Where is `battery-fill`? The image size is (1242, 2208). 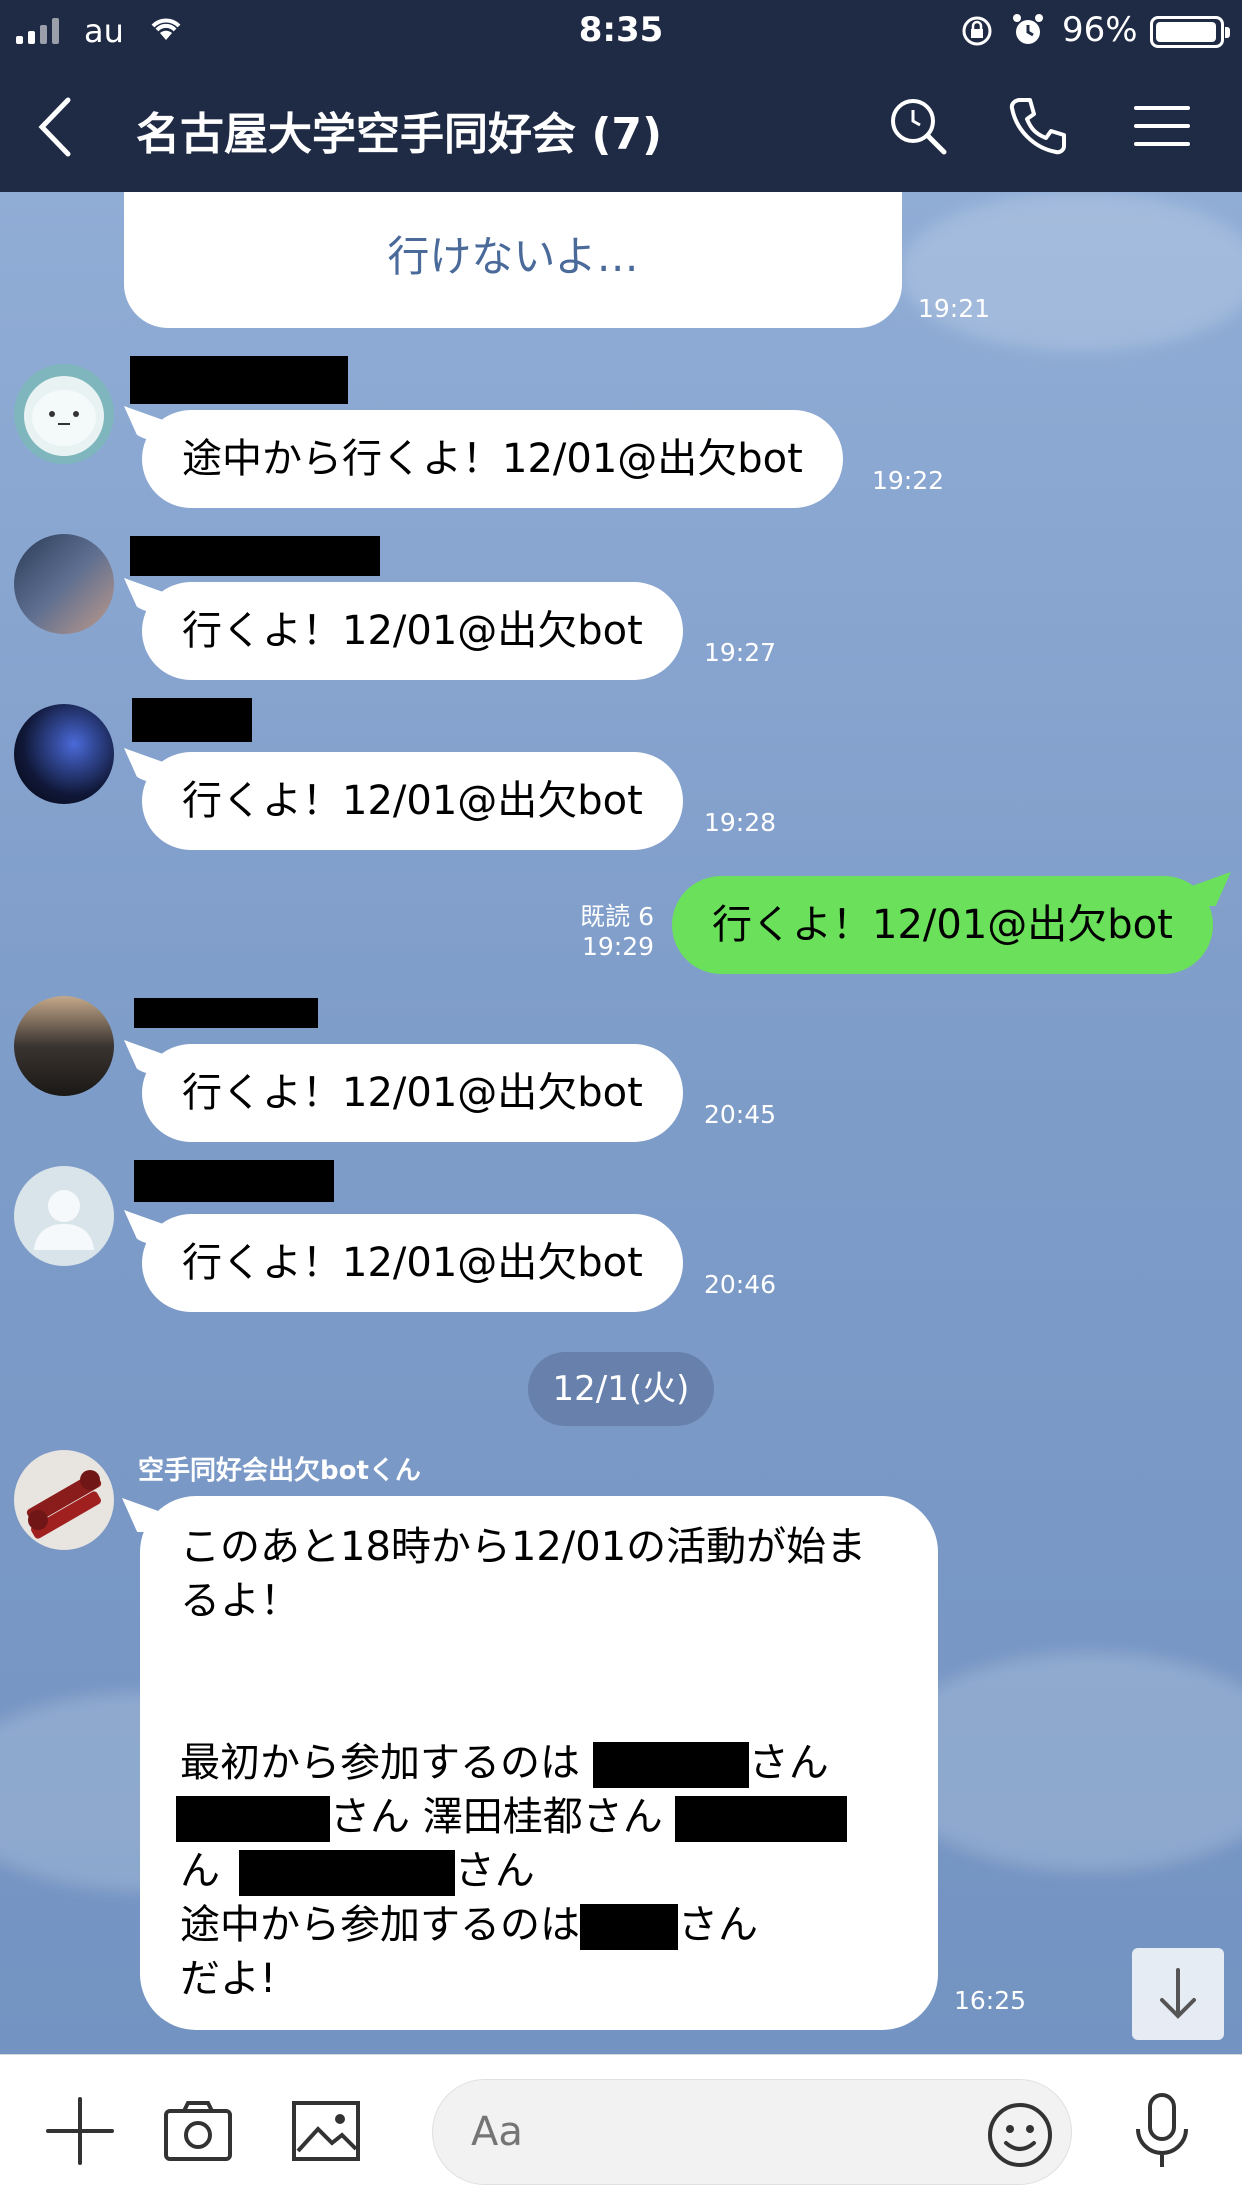 battery-fill is located at coordinates (1186, 32).